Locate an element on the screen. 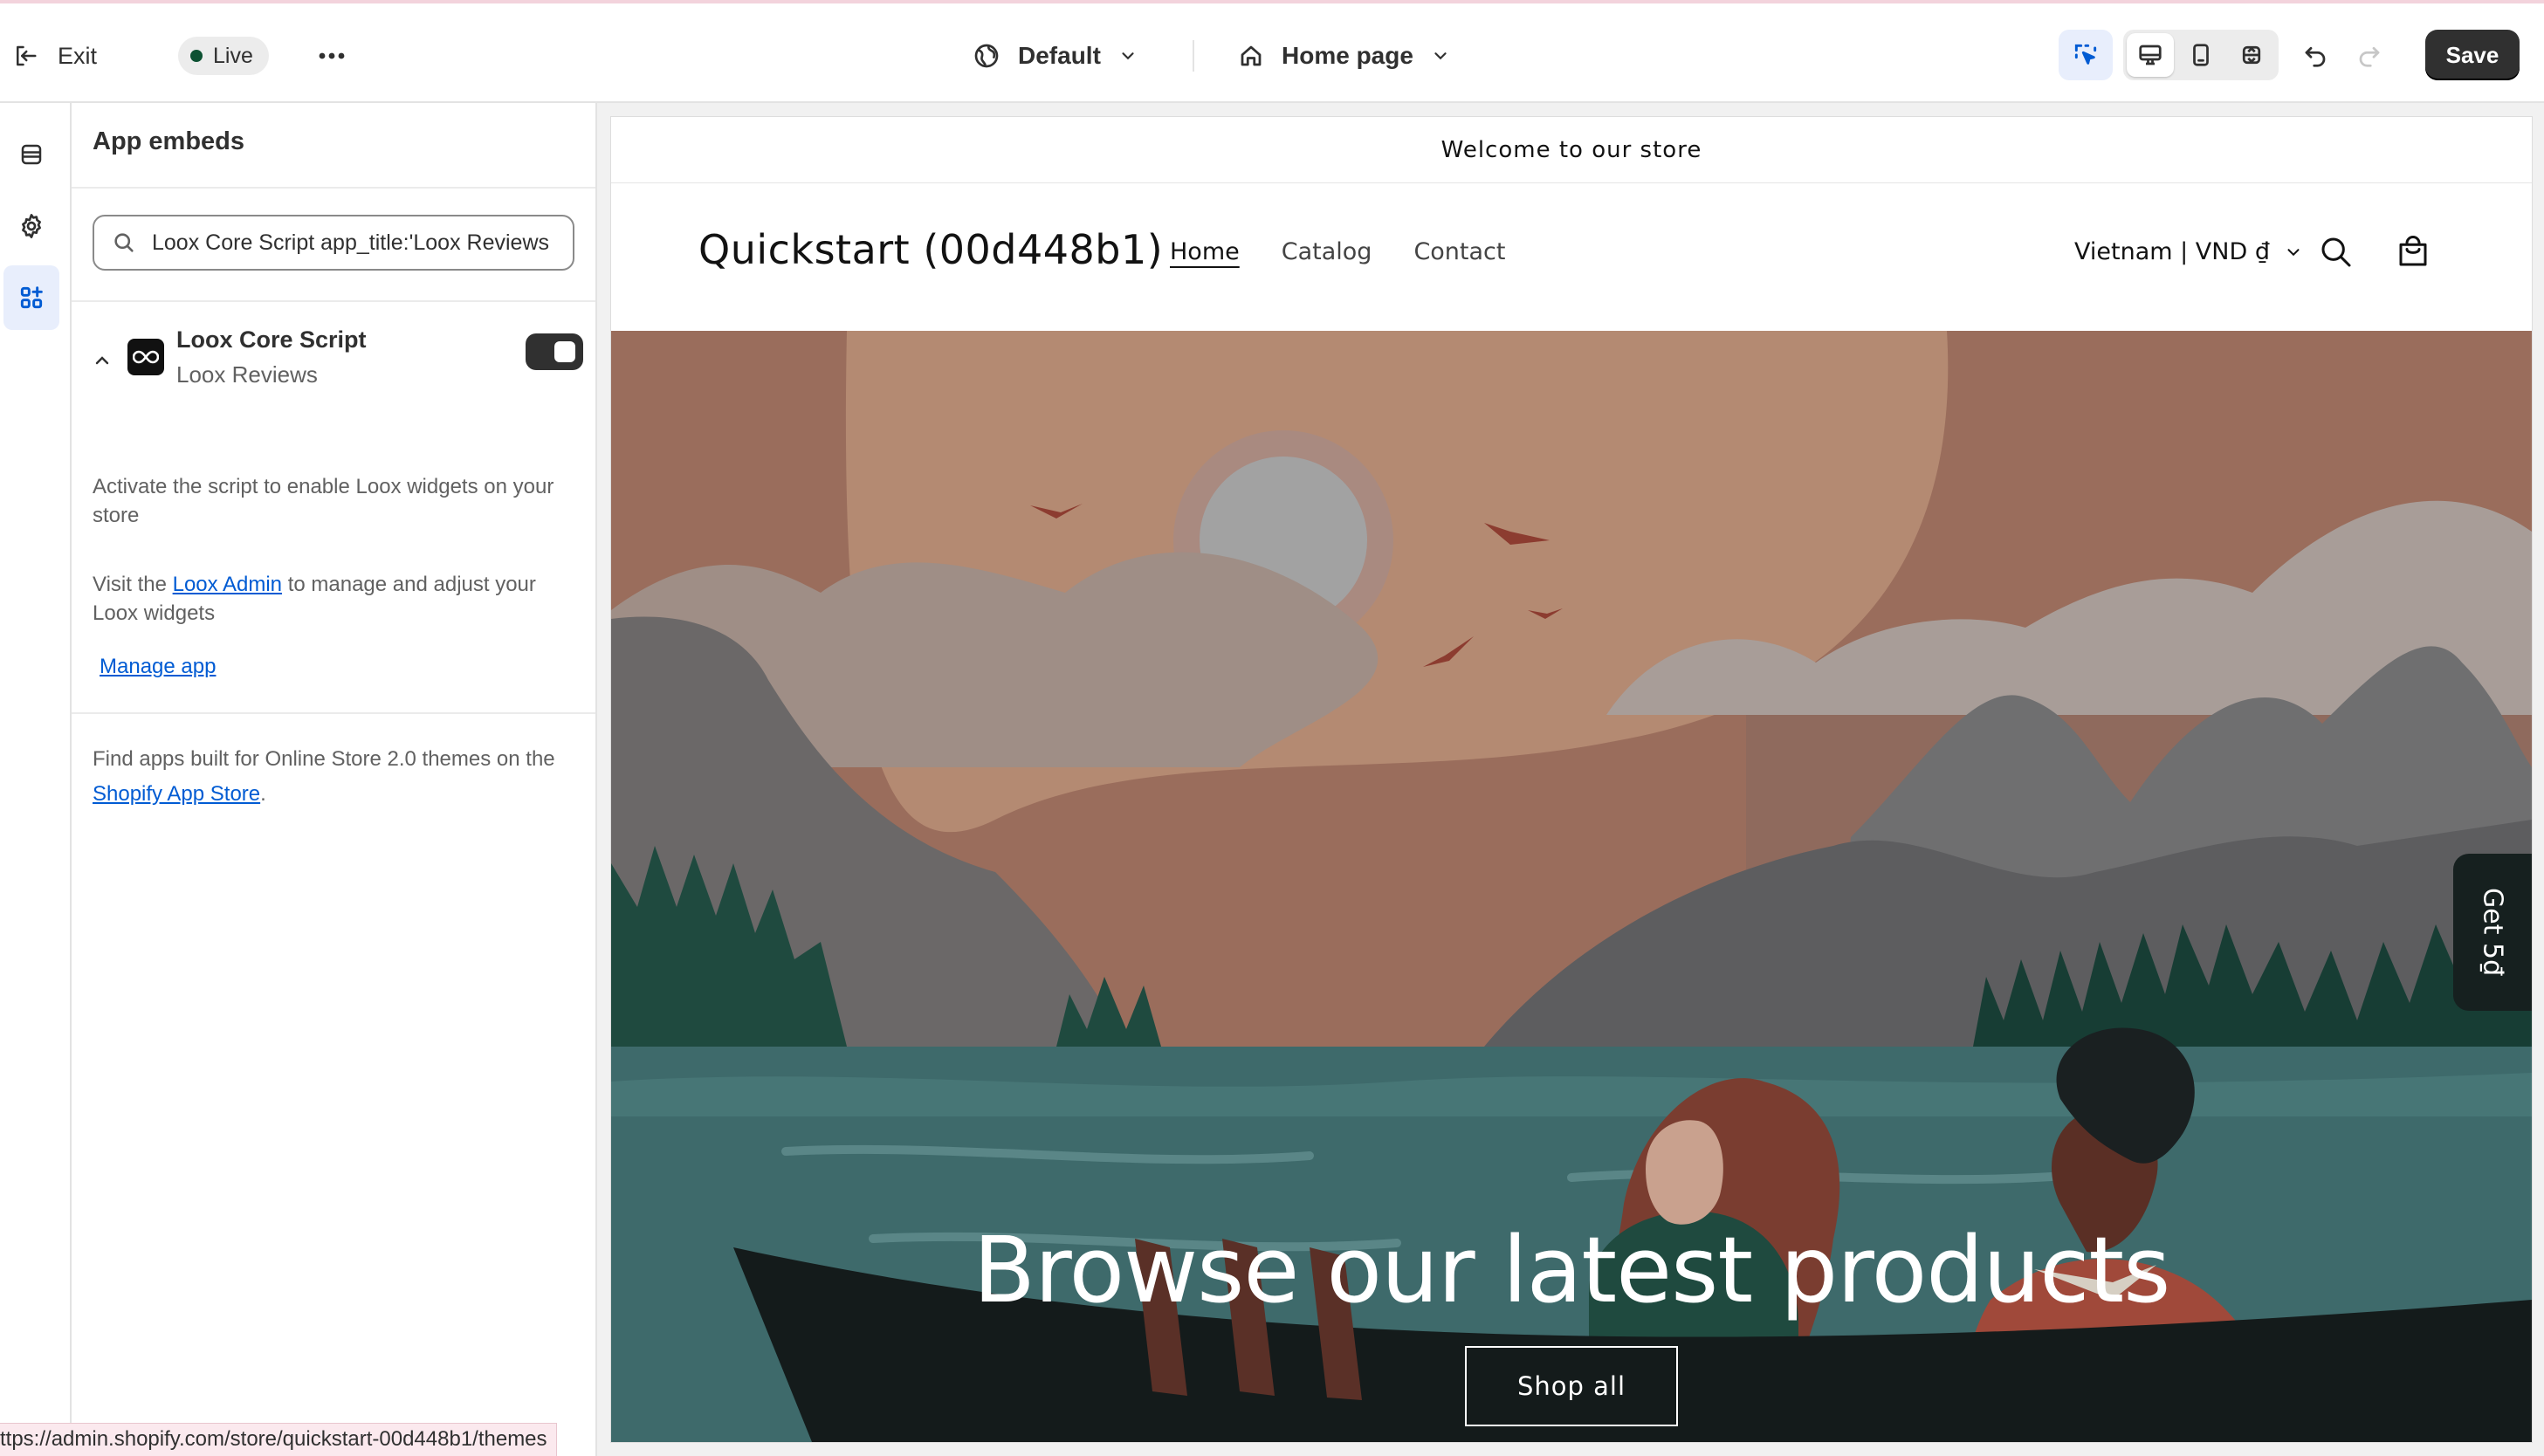 The width and height of the screenshot is (2544, 1456). embed-enabled-toggle is located at coordinates (554, 351).